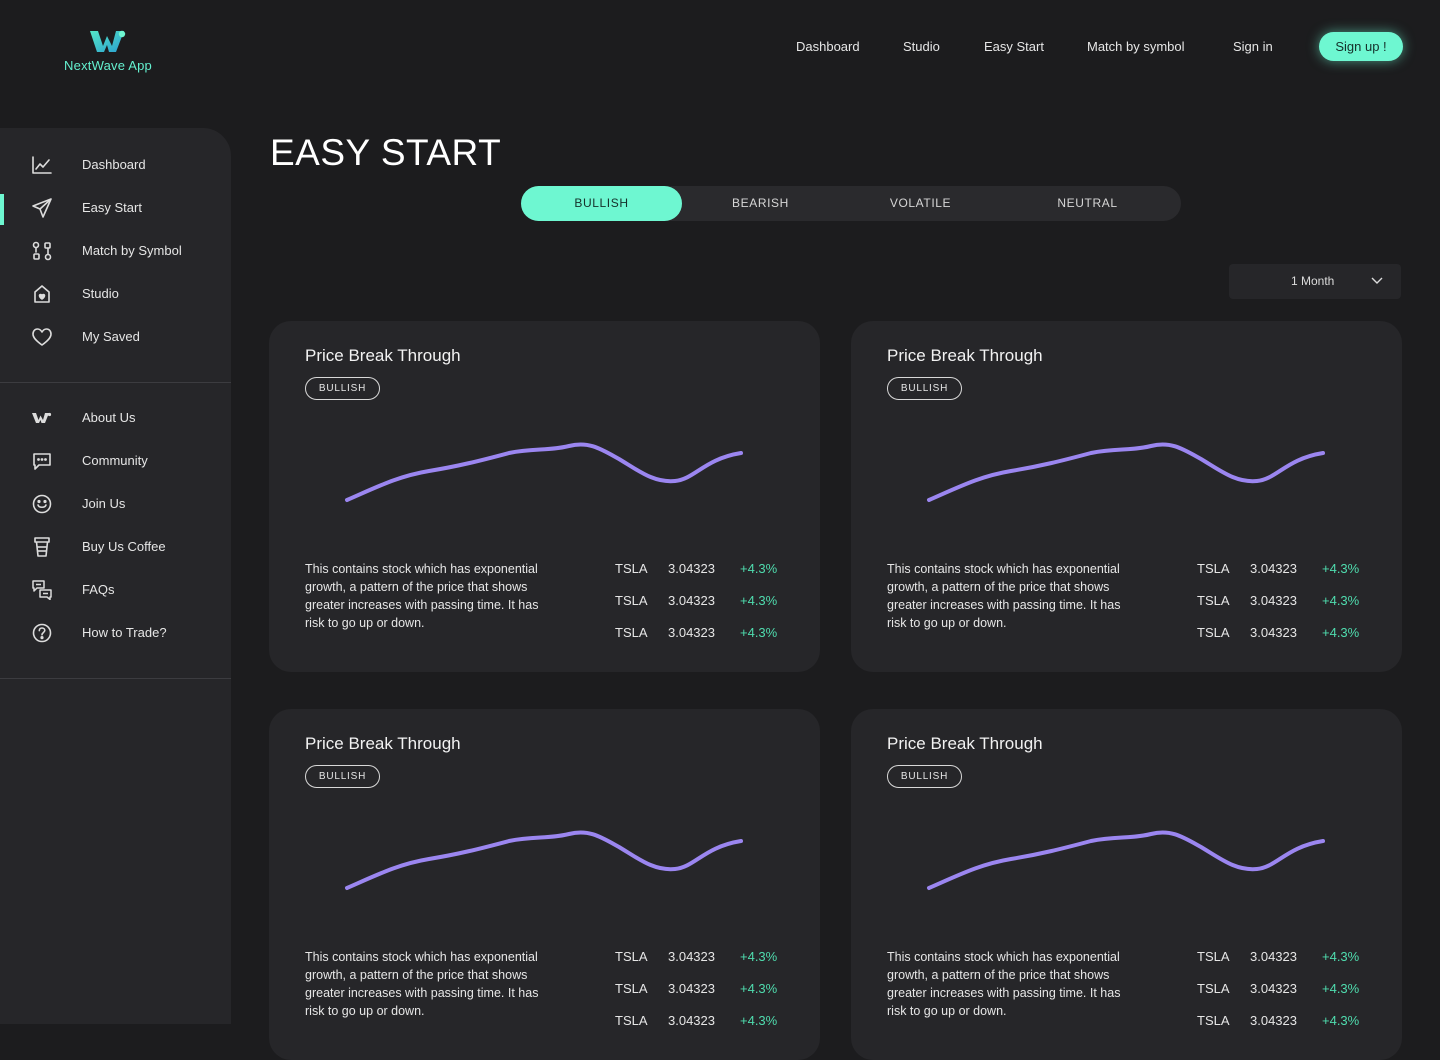 This screenshot has height=1060, width=1440. What do you see at coordinates (100, 293) in the screenshot?
I see `sidebar-item-label: Studio` at bounding box center [100, 293].